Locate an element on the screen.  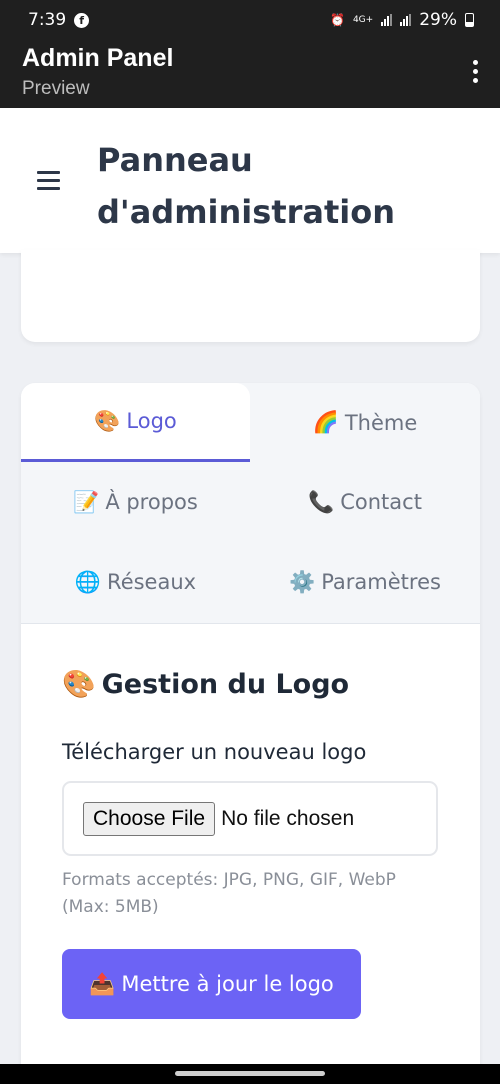
tab-label: Réseaux is located at coordinates (152, 582).